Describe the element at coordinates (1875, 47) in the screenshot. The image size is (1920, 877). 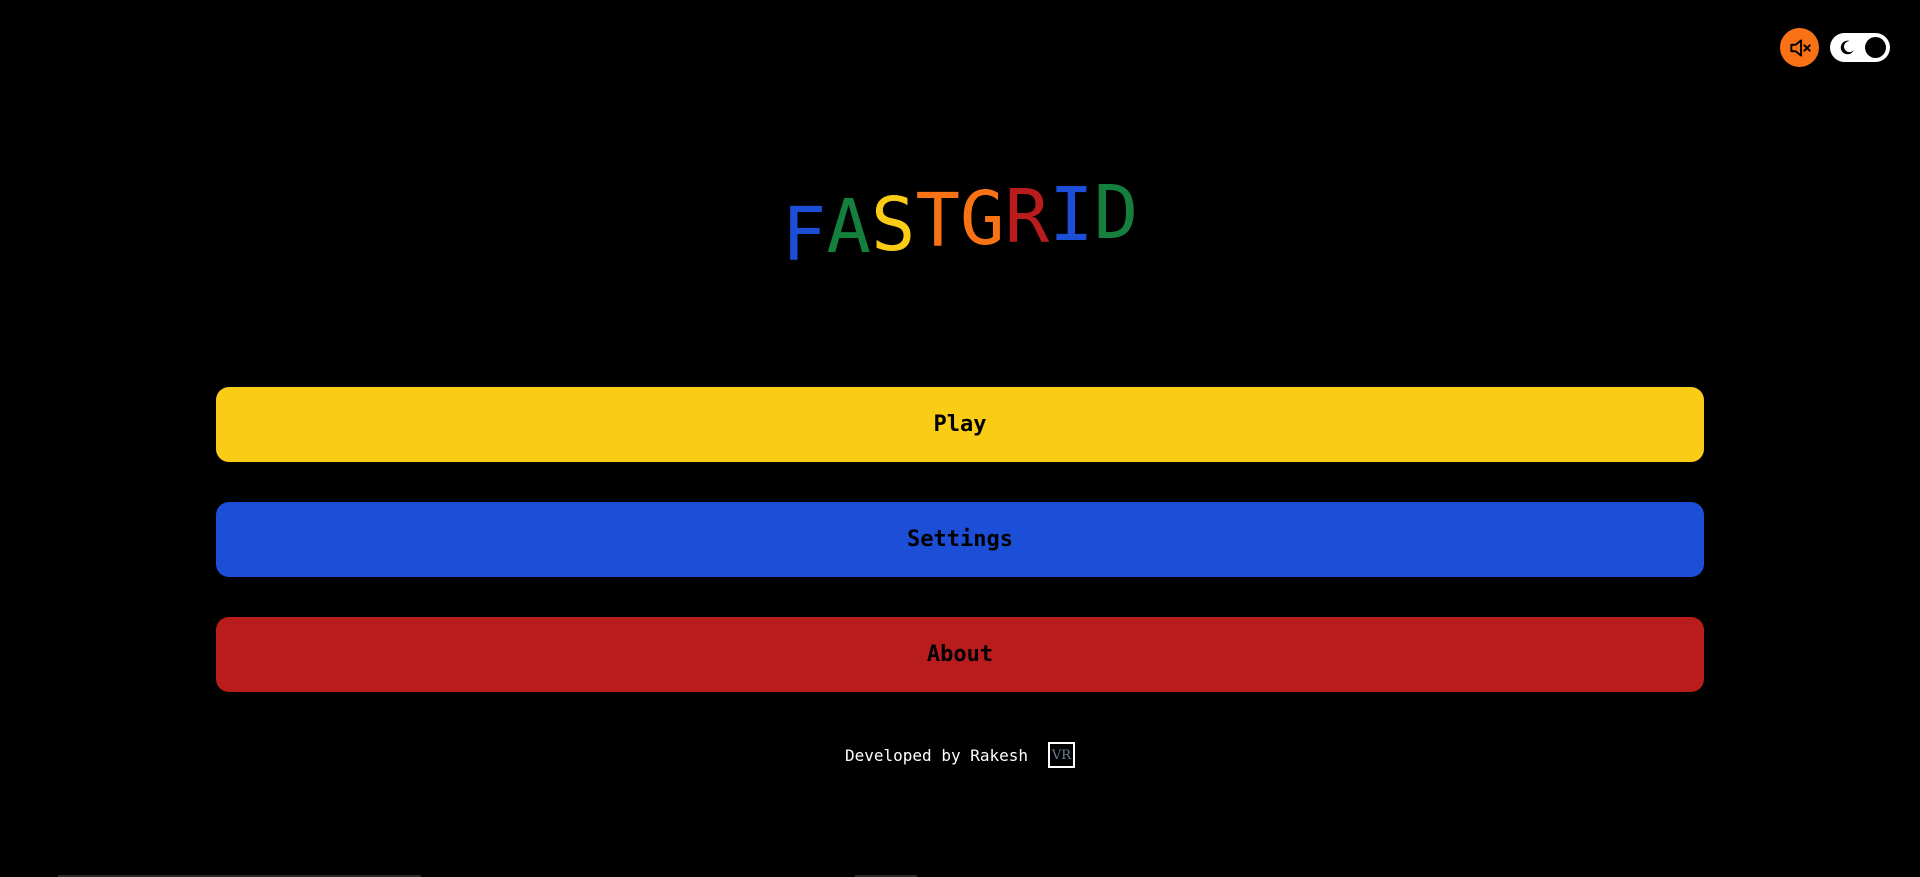
I see `toggle-knob` at that location.